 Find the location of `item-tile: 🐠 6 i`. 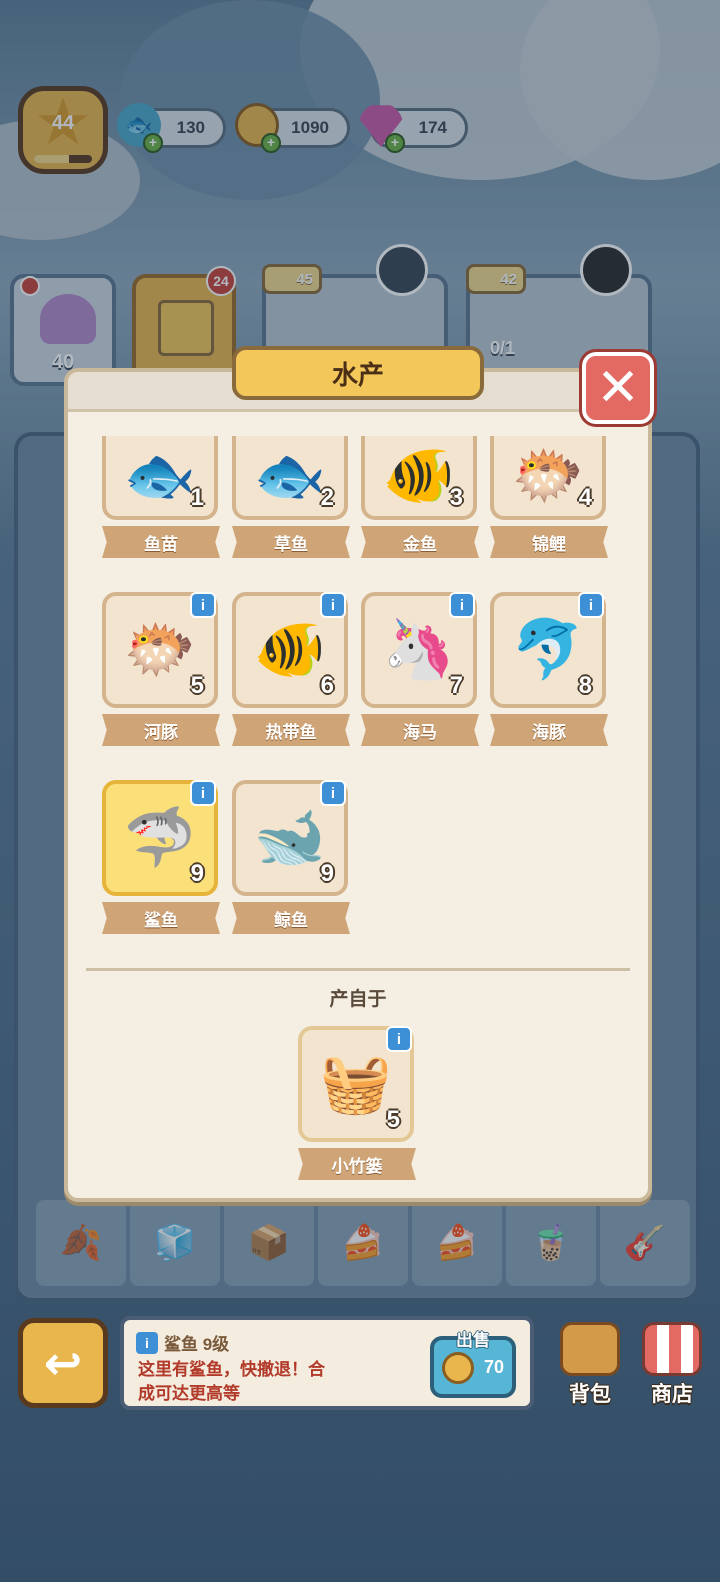

item-tile: 🐠 6 i is located at coordinates (290, 650).